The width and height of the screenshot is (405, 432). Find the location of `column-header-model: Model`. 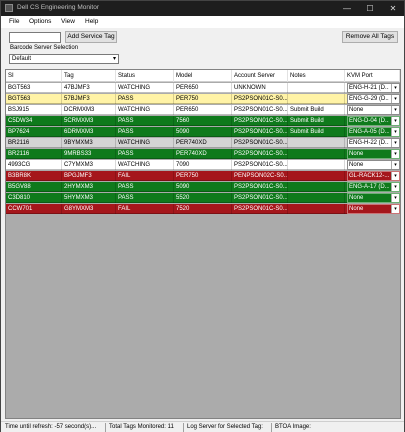

column-header-model: Model is located at coordinates (203, 76).